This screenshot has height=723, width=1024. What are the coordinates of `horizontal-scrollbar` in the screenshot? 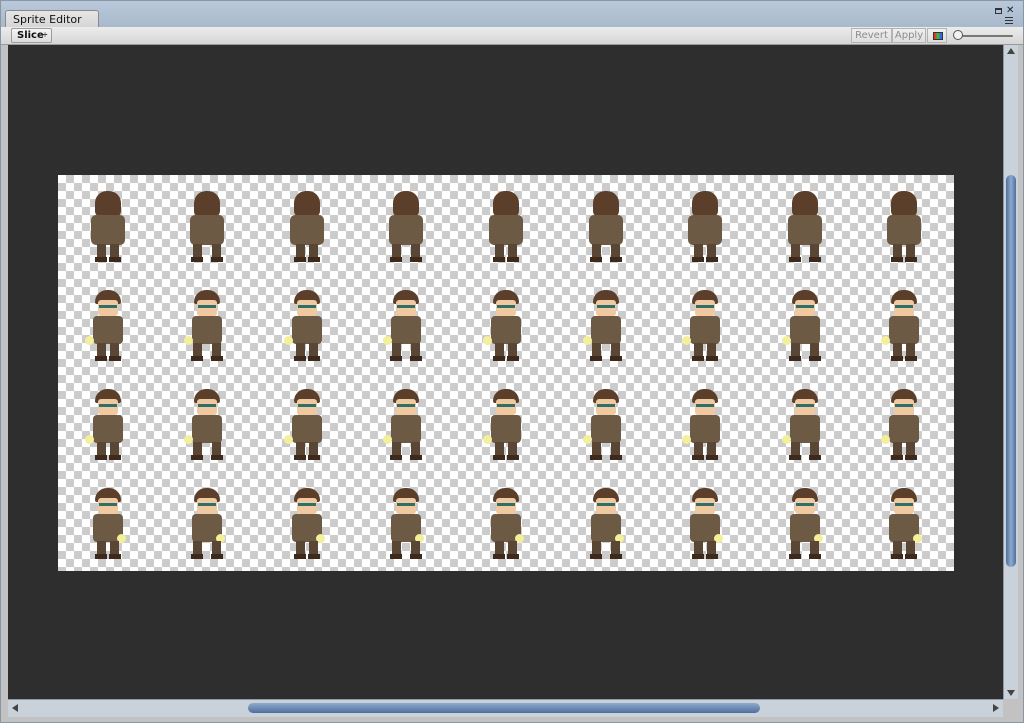 It's located at (505, 708).